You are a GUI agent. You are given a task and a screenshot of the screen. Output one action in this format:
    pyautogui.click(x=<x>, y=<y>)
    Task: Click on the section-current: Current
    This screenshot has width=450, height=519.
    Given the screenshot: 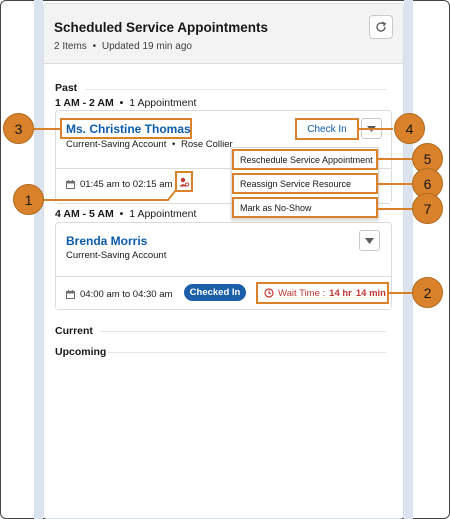 What is the action you would take?
    pyautogui.click(x=74, y=331)
    